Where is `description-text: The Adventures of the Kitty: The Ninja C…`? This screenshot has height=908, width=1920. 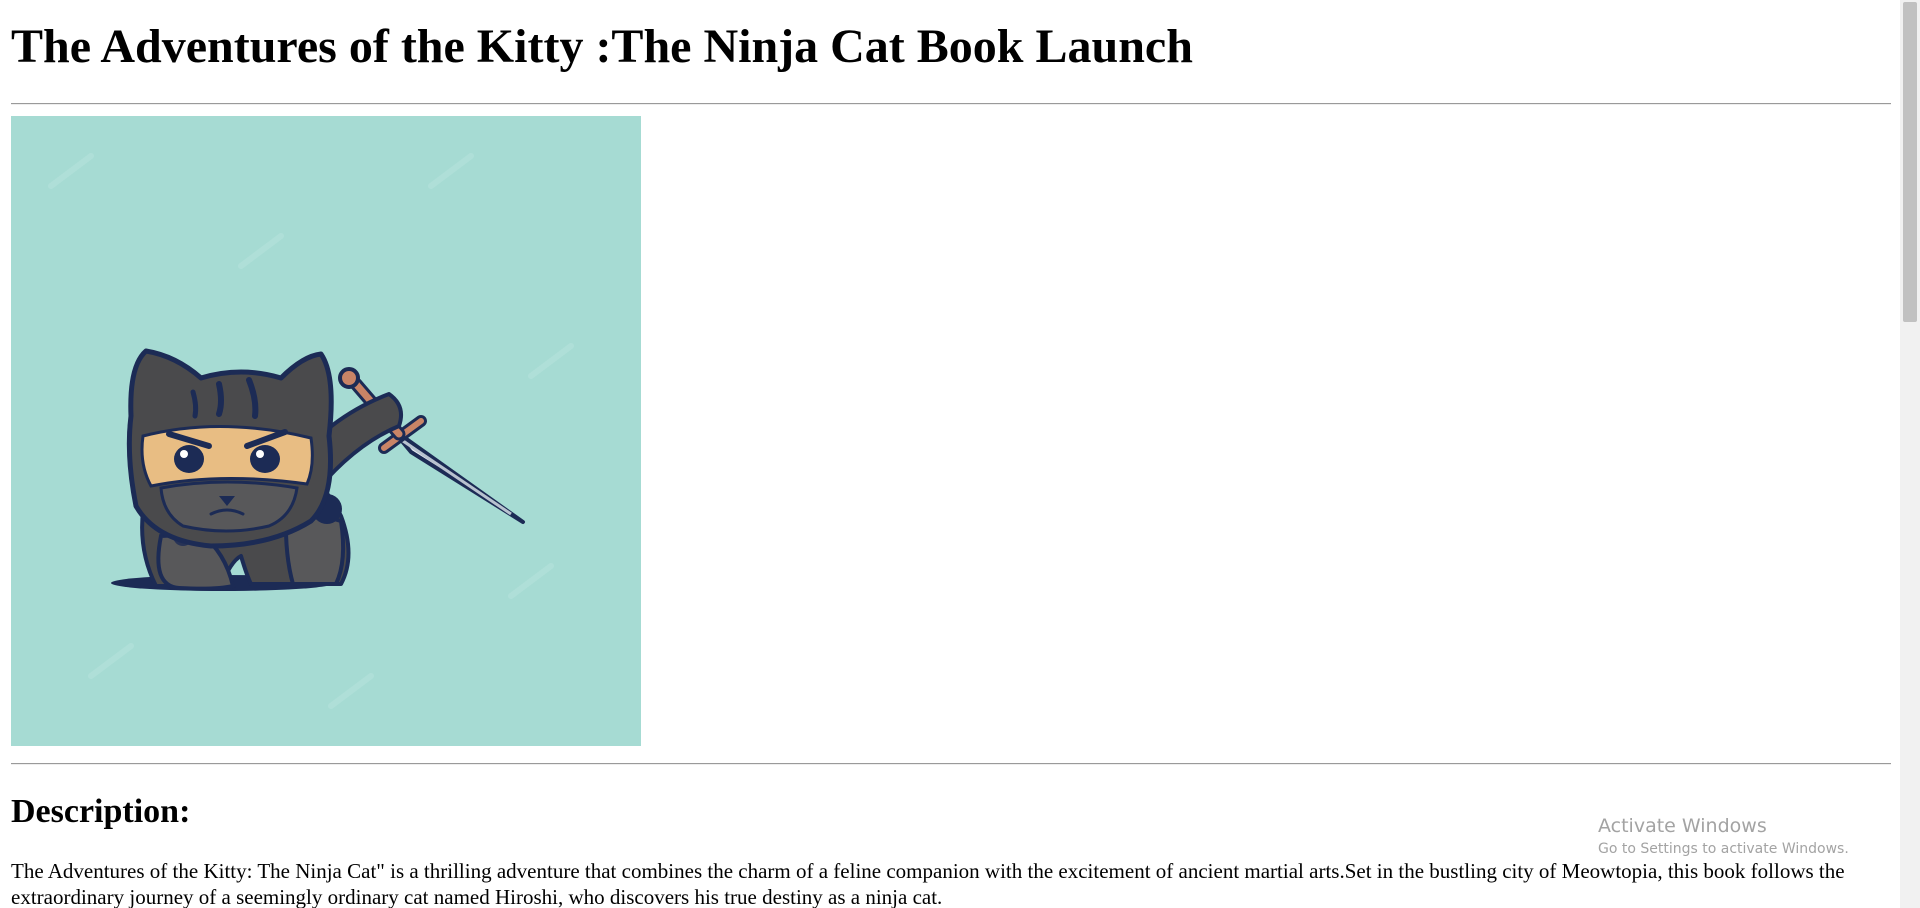
description-text: The Adventures of the Kitty: The Ninja C… is located at coordinates (928, 883).